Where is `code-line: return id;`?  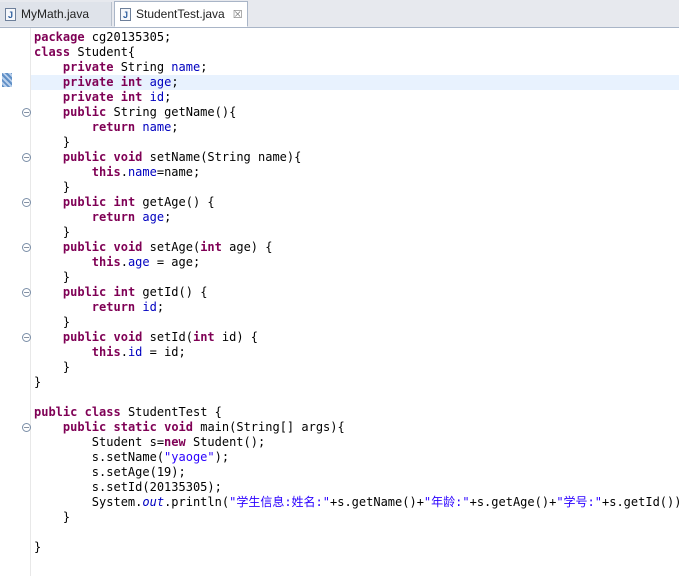 code-line: return id; is located at coordinates (99, 307).